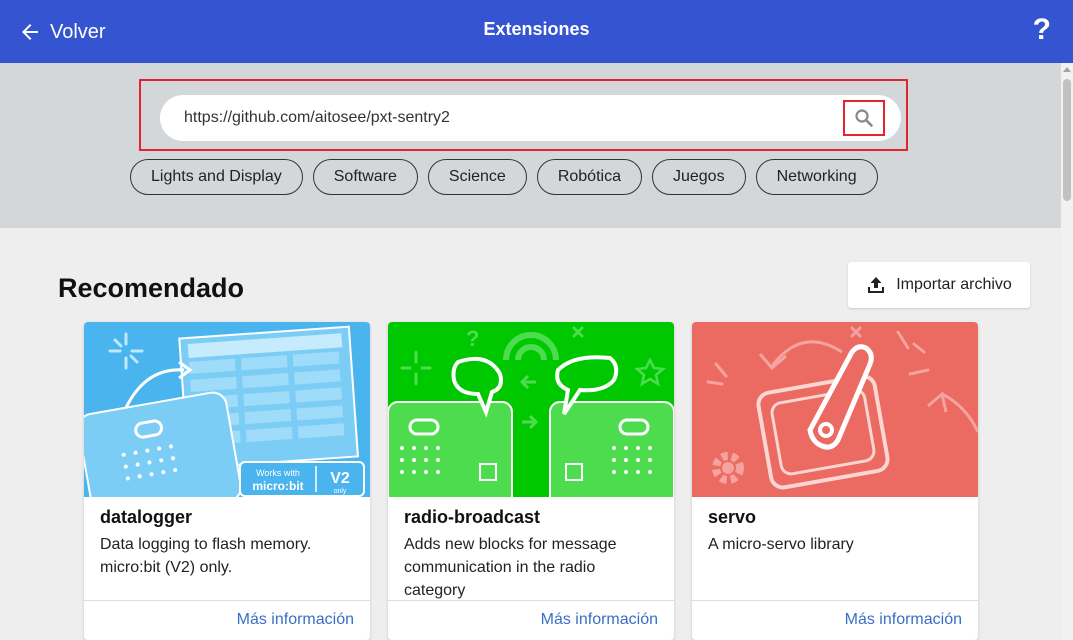 This screenshot has height=640, width=1073. I want to click on category-science: Science, so click(477, 177).